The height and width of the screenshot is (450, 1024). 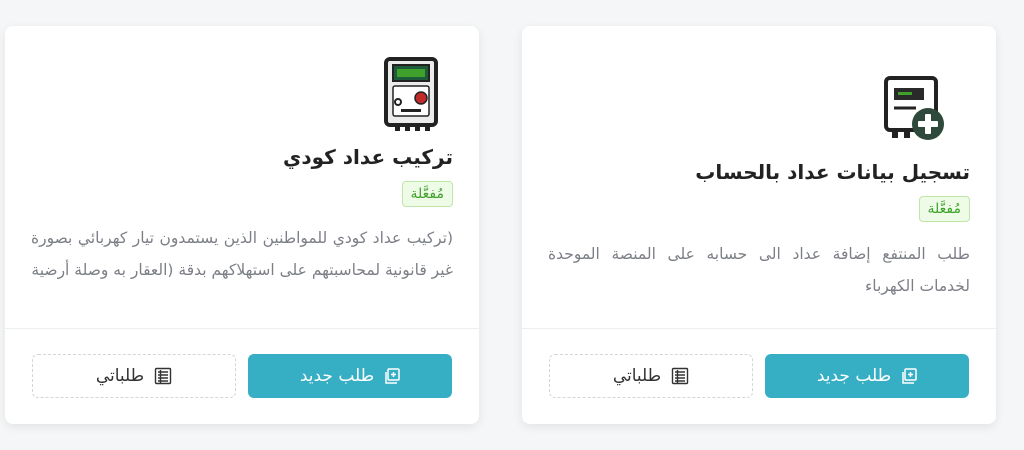 I want to click on coded-meter-icon, so click(x=411, y=96).